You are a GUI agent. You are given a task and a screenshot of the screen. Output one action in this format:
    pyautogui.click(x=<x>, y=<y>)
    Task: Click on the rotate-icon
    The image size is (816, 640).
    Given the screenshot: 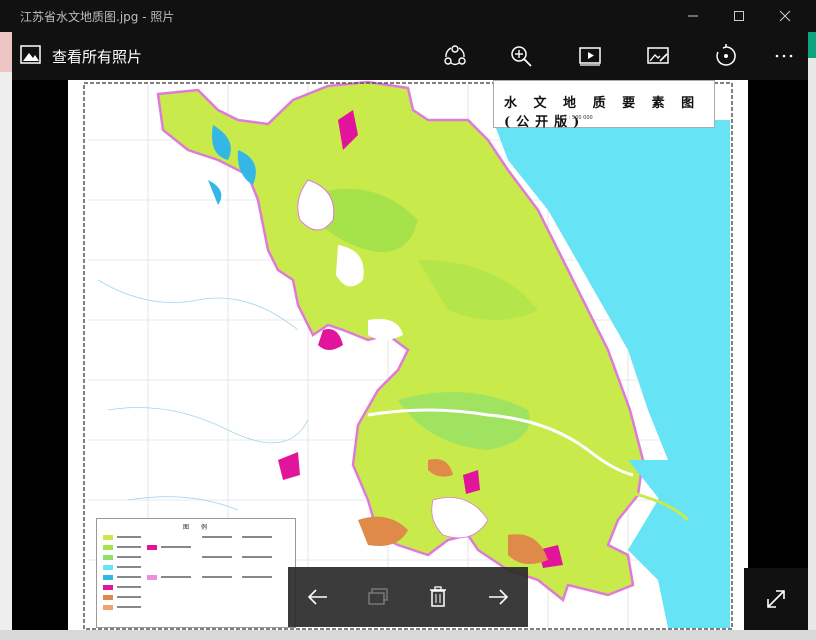 What is the action you would take?
    pyautogui.click(x=726, y=55)
    